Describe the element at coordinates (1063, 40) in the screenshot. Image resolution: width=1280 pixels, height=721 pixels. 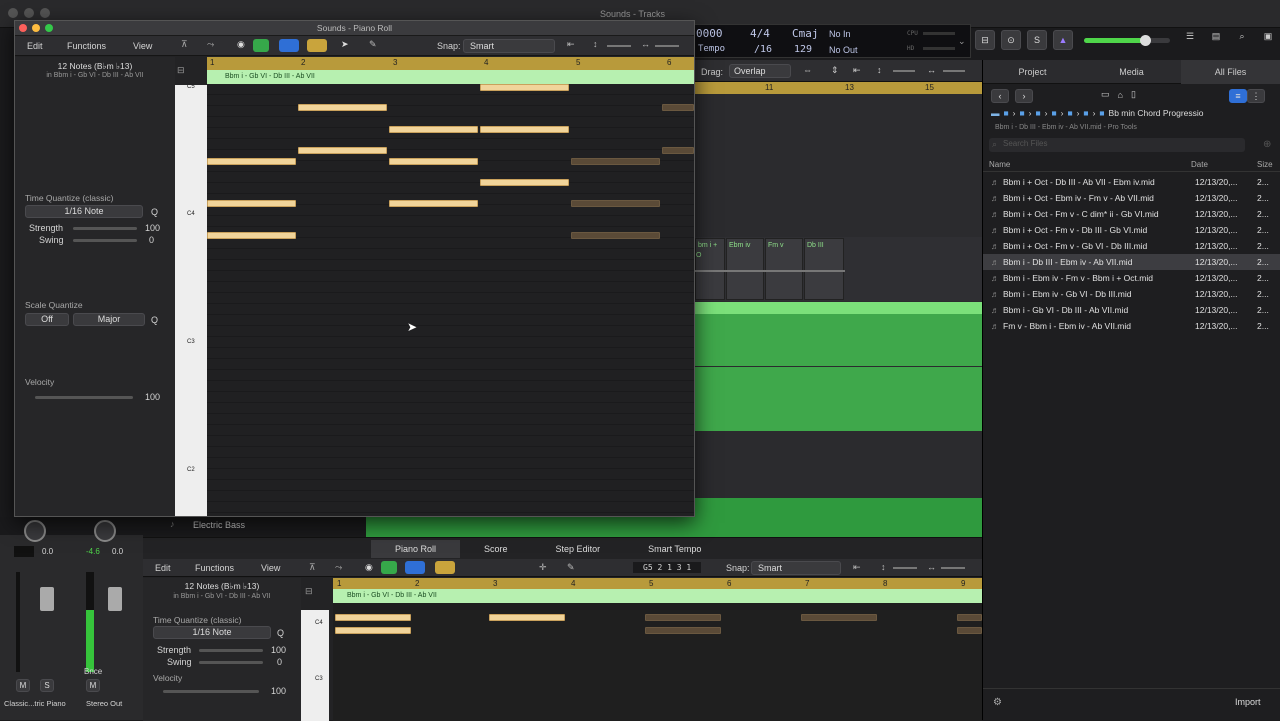
I see `tuner-icon: ▲` at that location.